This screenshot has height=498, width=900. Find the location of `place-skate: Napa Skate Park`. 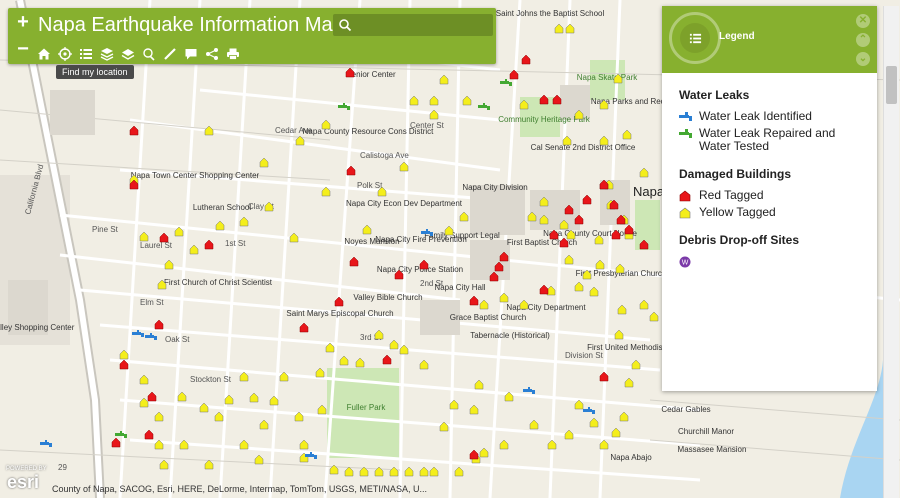

place-skate: Napa Skate Park is located at coordinates (607, 77).